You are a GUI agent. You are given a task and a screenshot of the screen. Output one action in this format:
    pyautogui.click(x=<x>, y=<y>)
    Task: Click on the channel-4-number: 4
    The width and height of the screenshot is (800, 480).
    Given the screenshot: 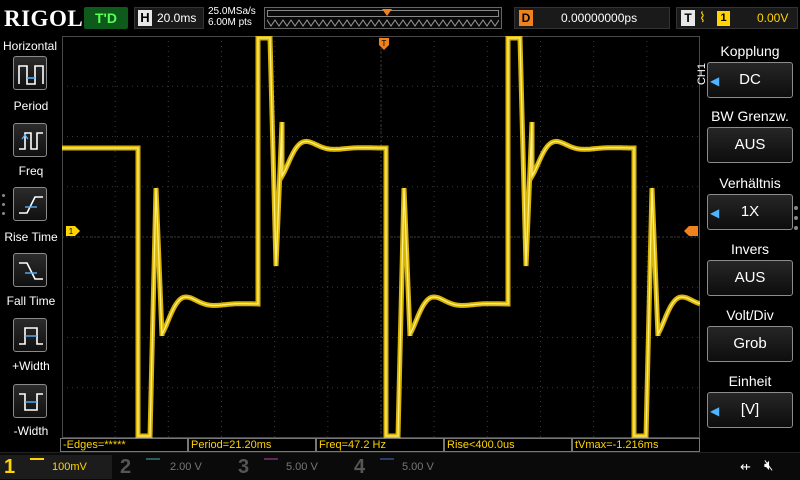 What is the action you would take?
    pyautogui.click(x=360, y=467)
    